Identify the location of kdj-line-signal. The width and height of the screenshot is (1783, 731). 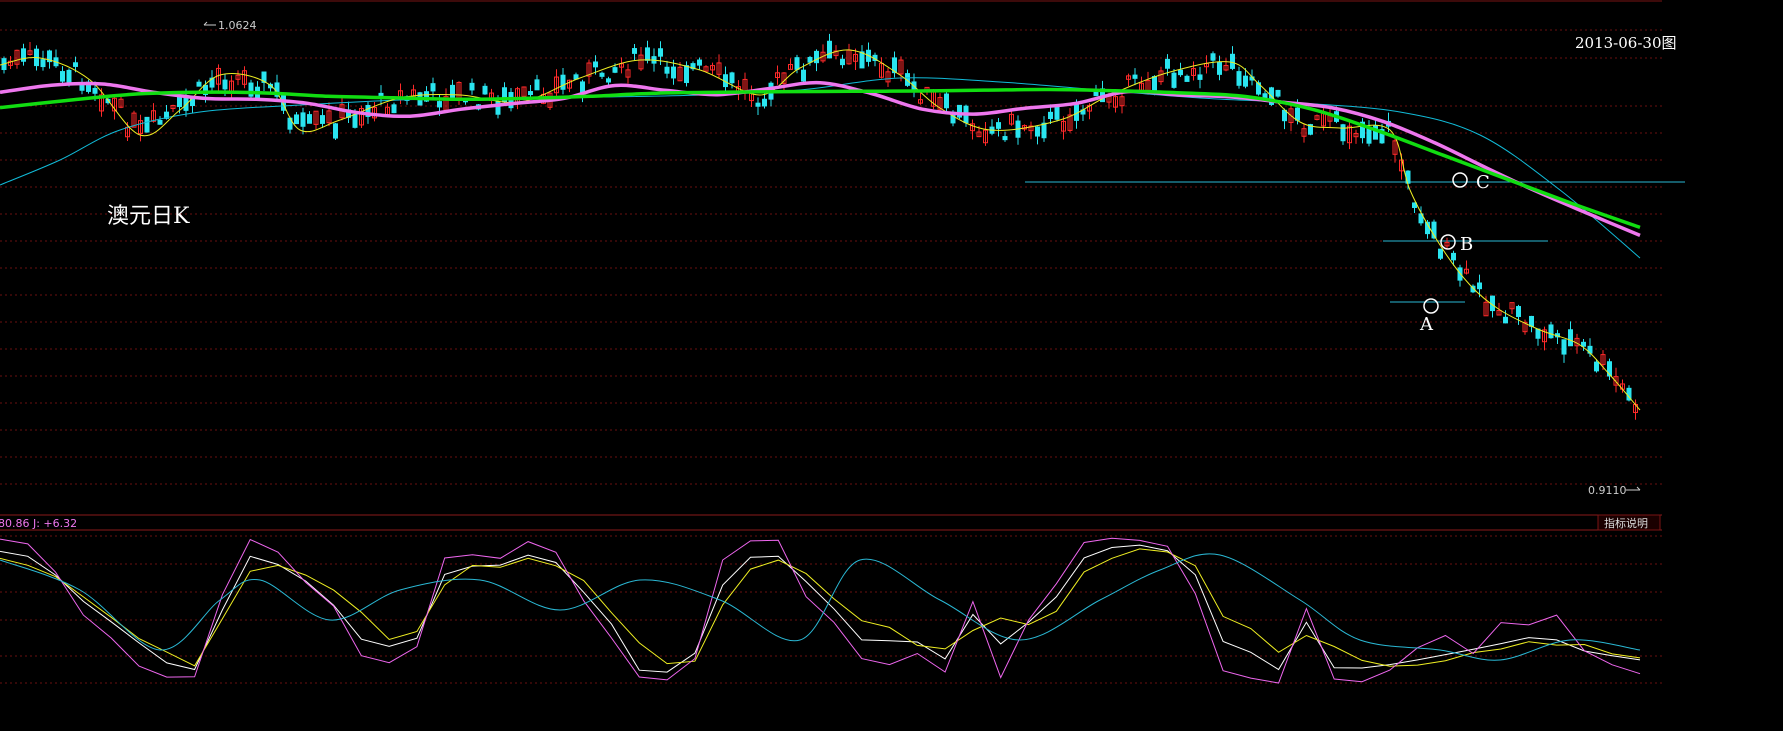
(820, 607).